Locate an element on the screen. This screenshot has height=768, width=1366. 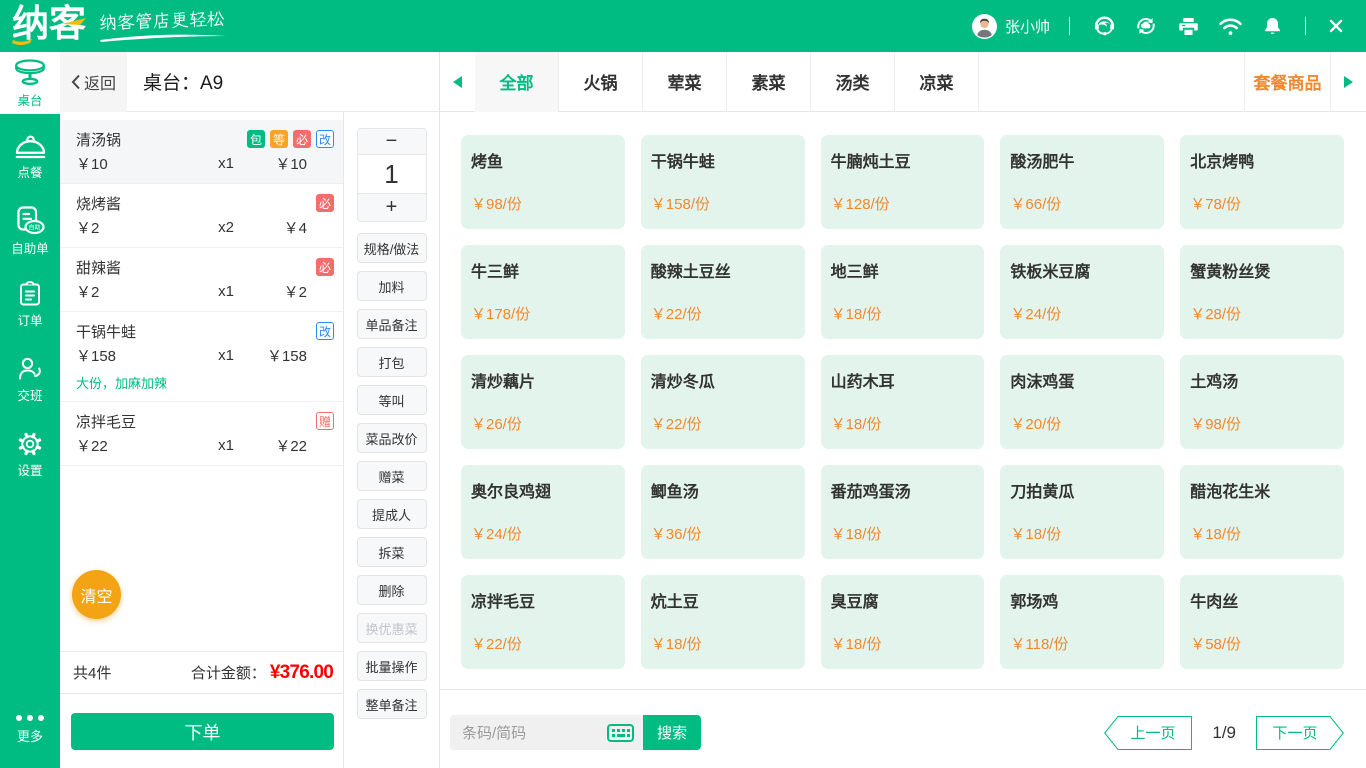
svg-text: 上一页 is located at coordinates (1153, 733).